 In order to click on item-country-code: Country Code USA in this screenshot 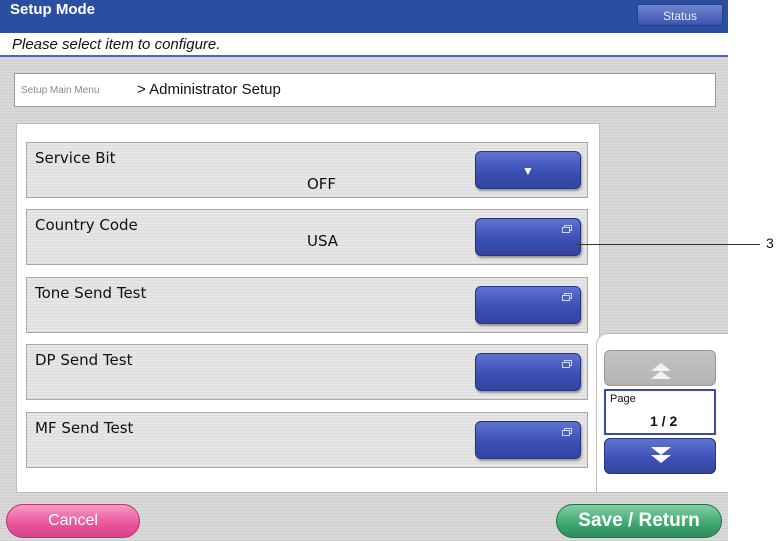, I will do `click(307, 237)`.